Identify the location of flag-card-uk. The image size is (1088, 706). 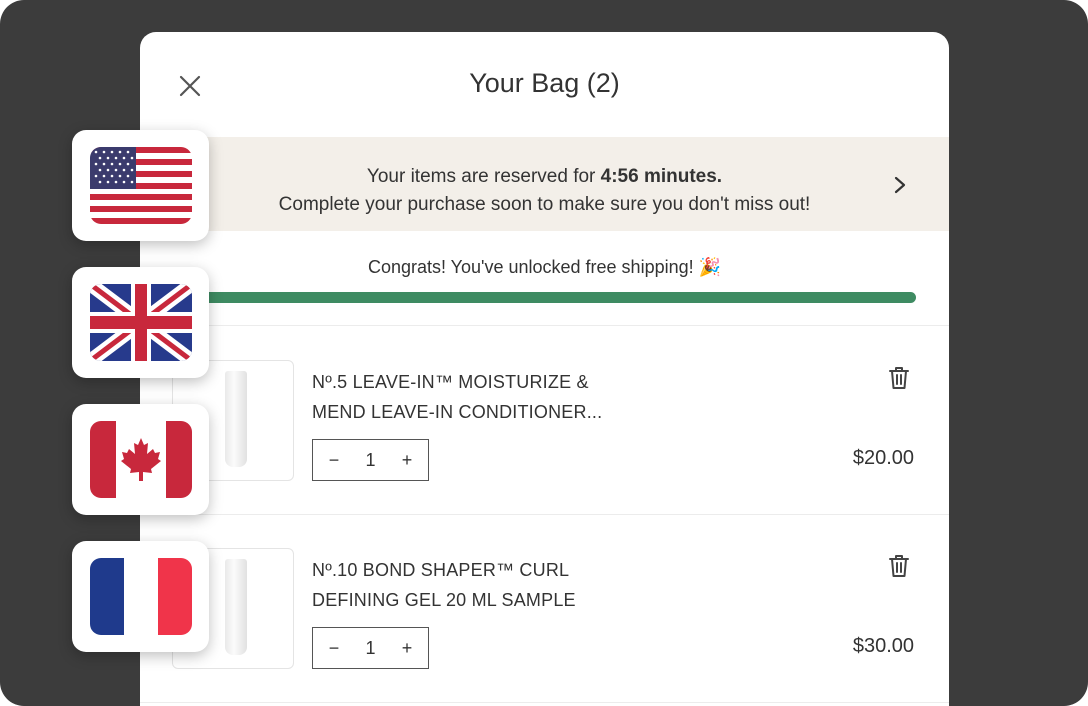
(140, 322).